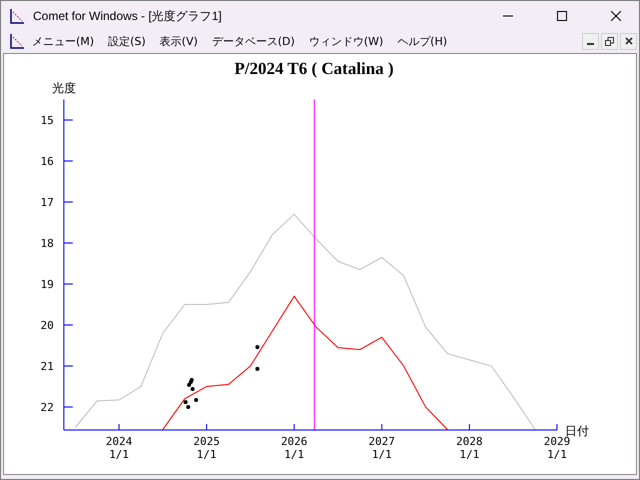  I want to click on restore-icon, so click(609, 41).